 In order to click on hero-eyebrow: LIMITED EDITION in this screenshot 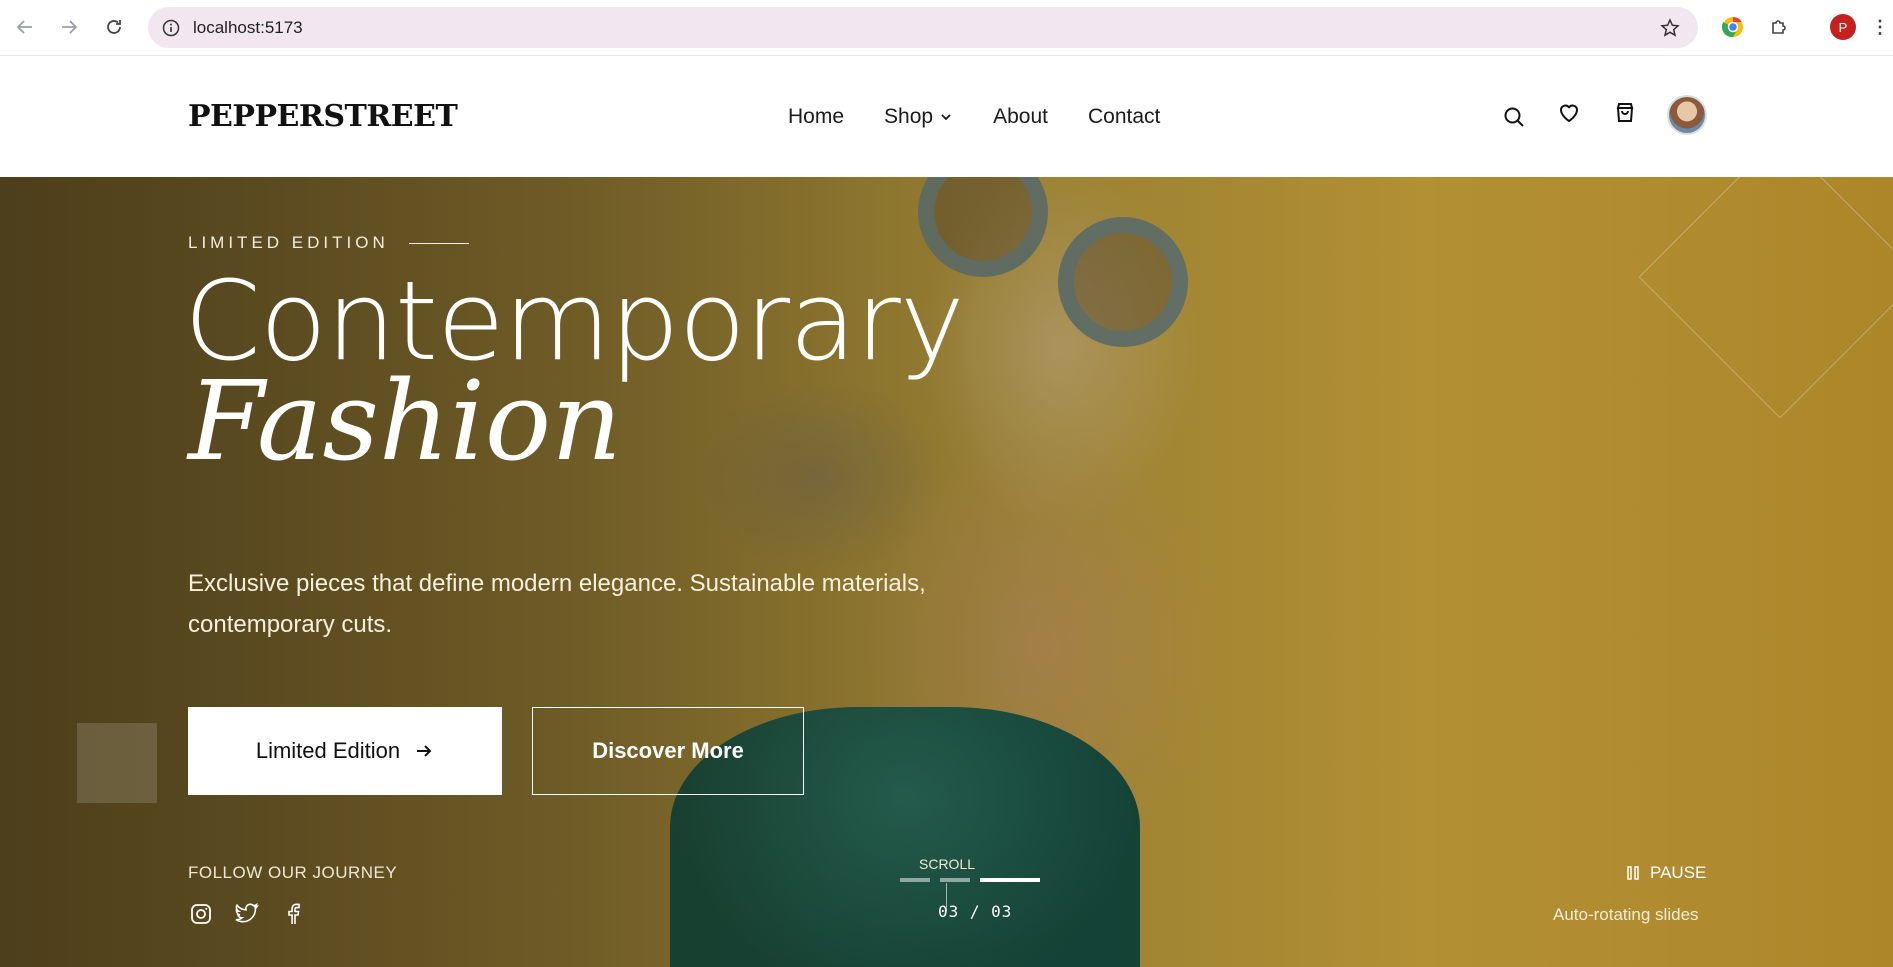, I will do `click(328, 243)`.